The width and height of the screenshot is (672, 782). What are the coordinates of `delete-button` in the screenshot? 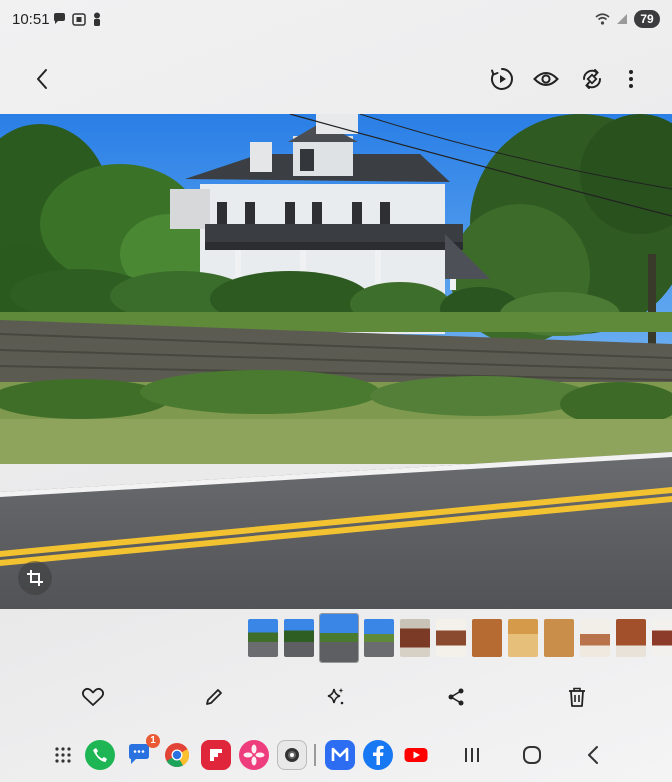 It's located at (577, 697).